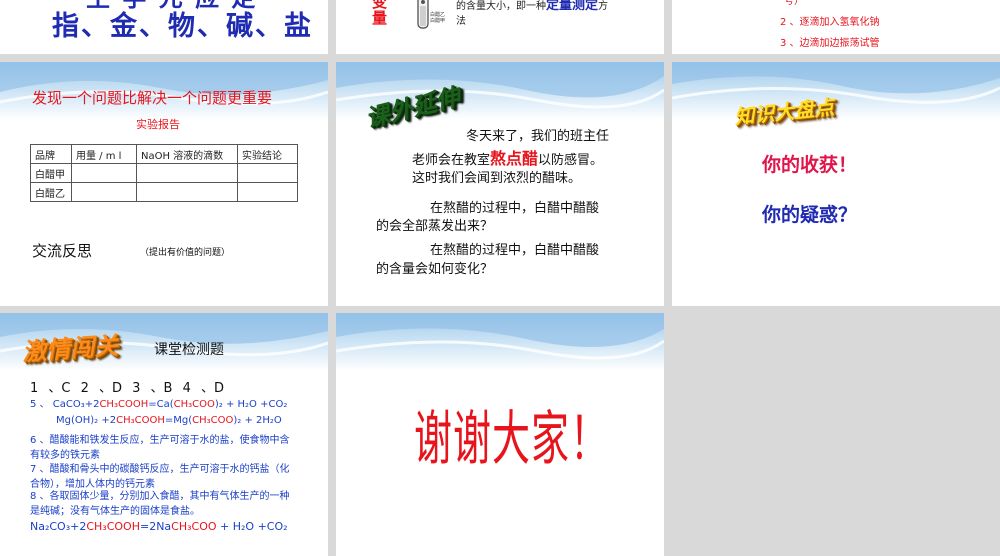 The height and width of the screenshot is (556, 1000). I want to click on eq-part: + H₂O +CO₂, so click(252, 526).